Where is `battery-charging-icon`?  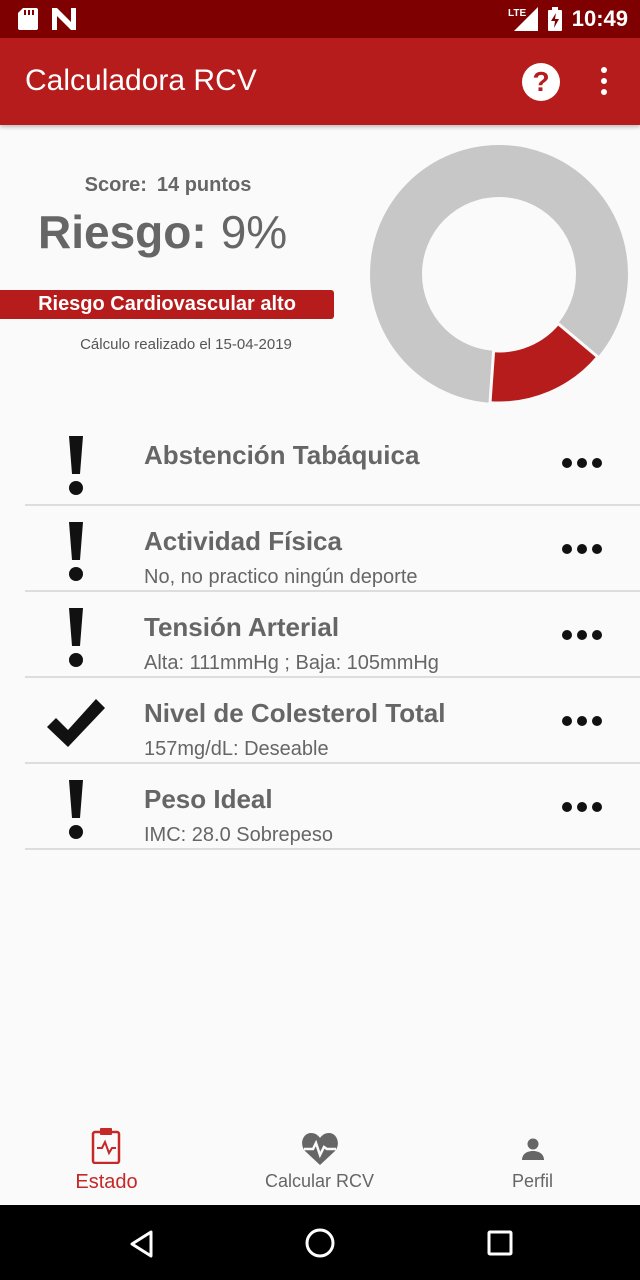
battery-charging-icon is located at coordinates (554, 19).